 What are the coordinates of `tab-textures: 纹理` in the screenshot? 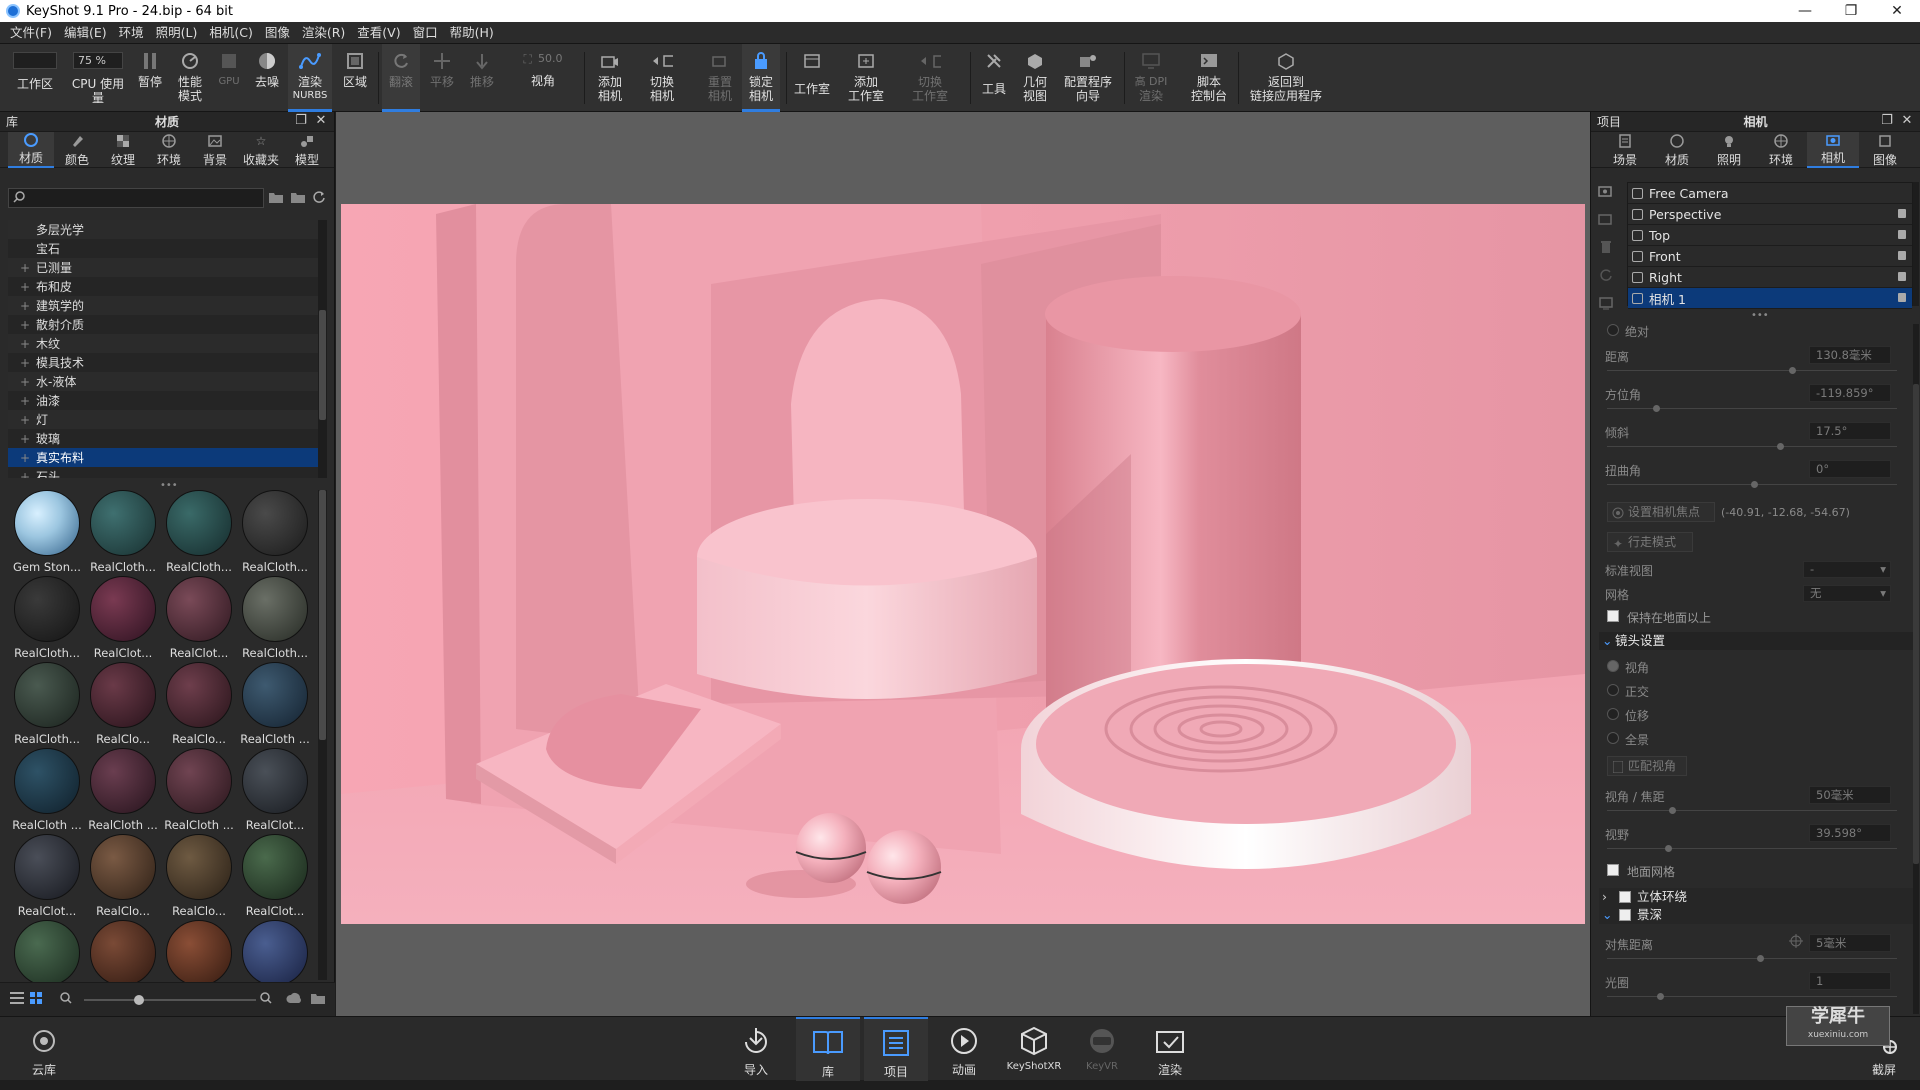 It's located at (123, 150).